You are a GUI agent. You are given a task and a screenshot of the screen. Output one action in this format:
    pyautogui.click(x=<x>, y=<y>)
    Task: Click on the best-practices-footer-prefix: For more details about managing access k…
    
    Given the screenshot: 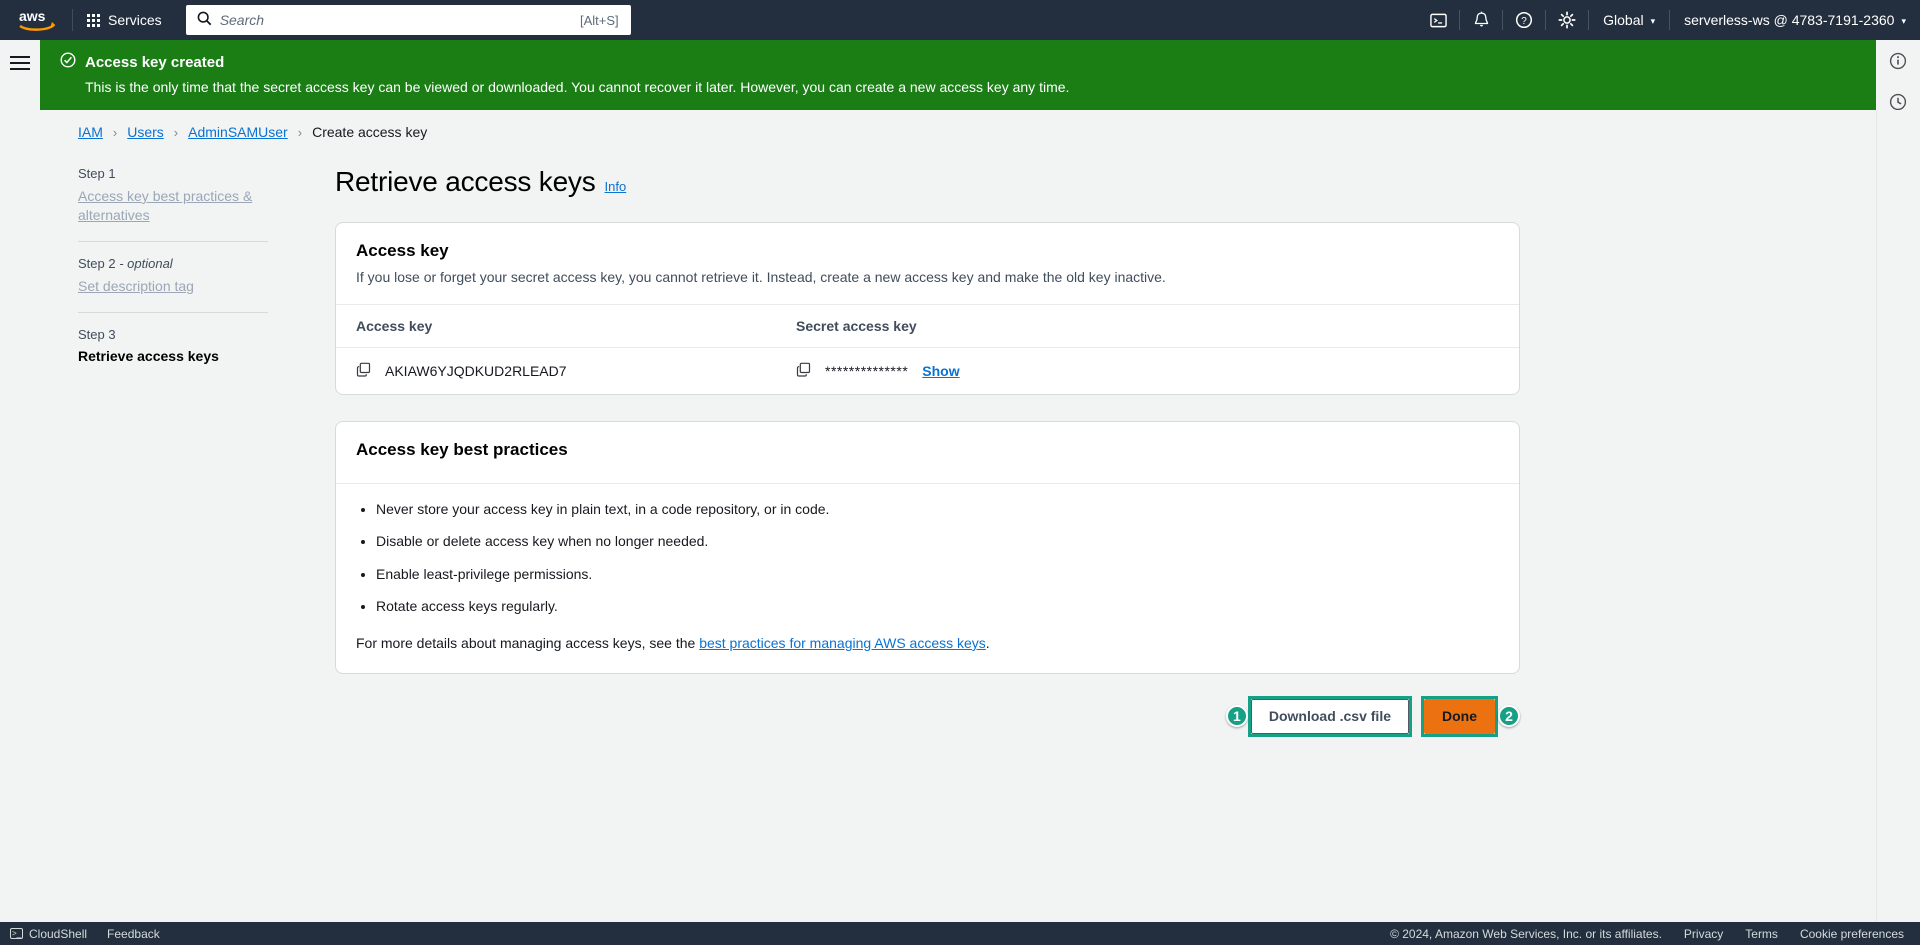 What is the action you would take?
    pyautogui.click(x=528, y=642)
    